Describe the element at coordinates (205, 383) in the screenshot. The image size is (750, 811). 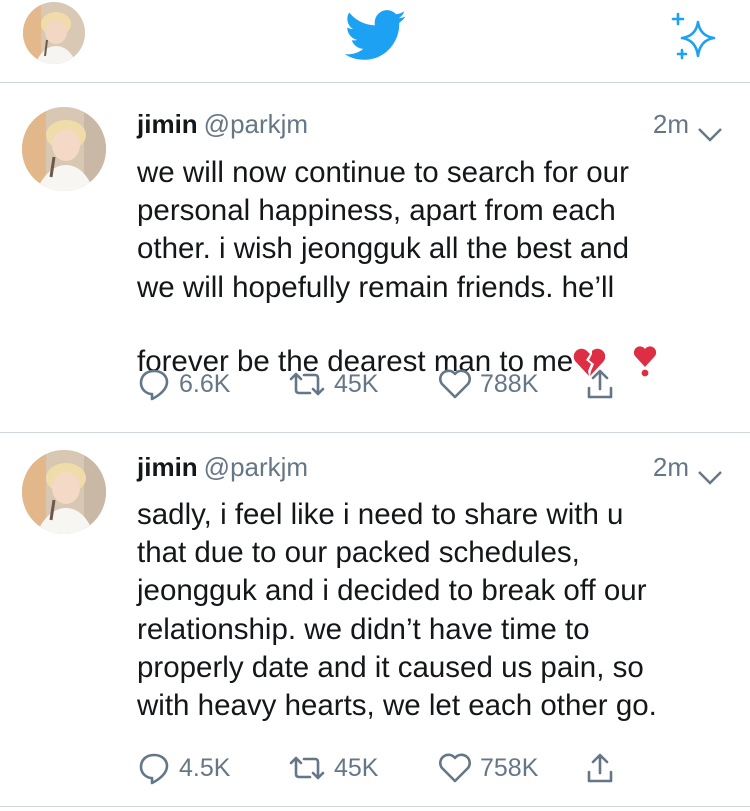
I see `reply-count: 6.6K` at that location.